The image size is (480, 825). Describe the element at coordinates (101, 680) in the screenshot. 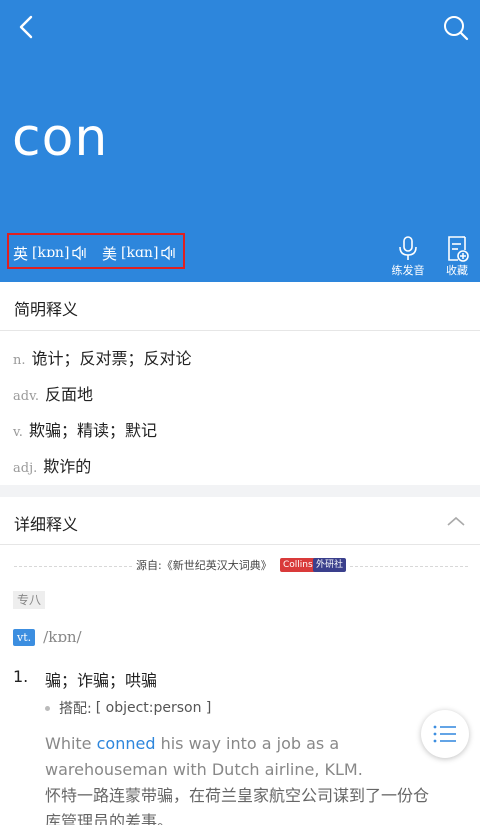

I see `sense-meaning: 骗；诈骗；哄骗` at that location.